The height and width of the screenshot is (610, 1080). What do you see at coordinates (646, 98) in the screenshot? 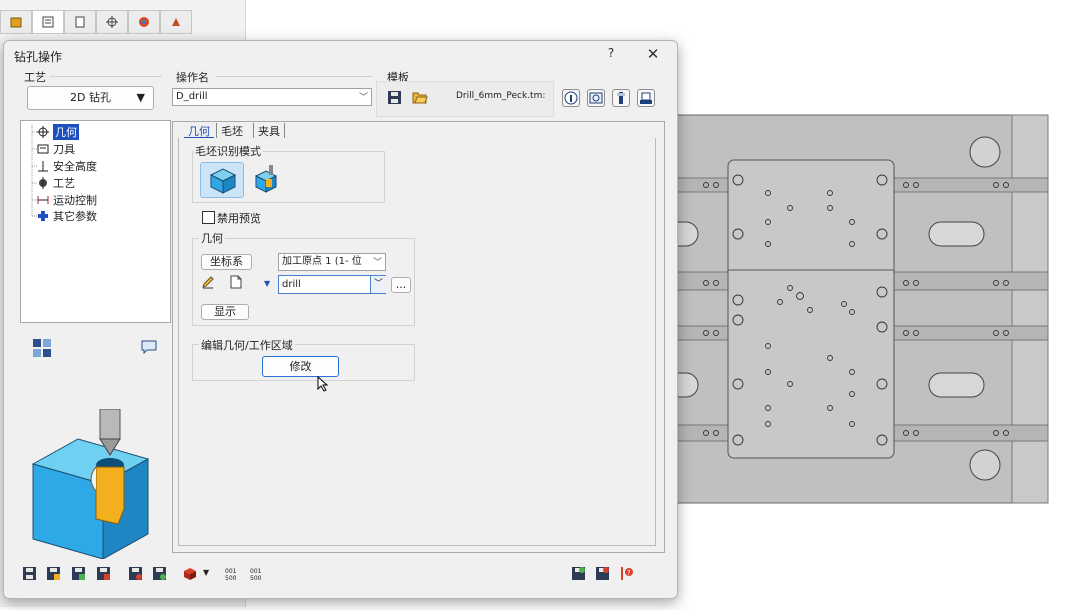
I see `machine-setup-icon` at bounding box center [646, 98].